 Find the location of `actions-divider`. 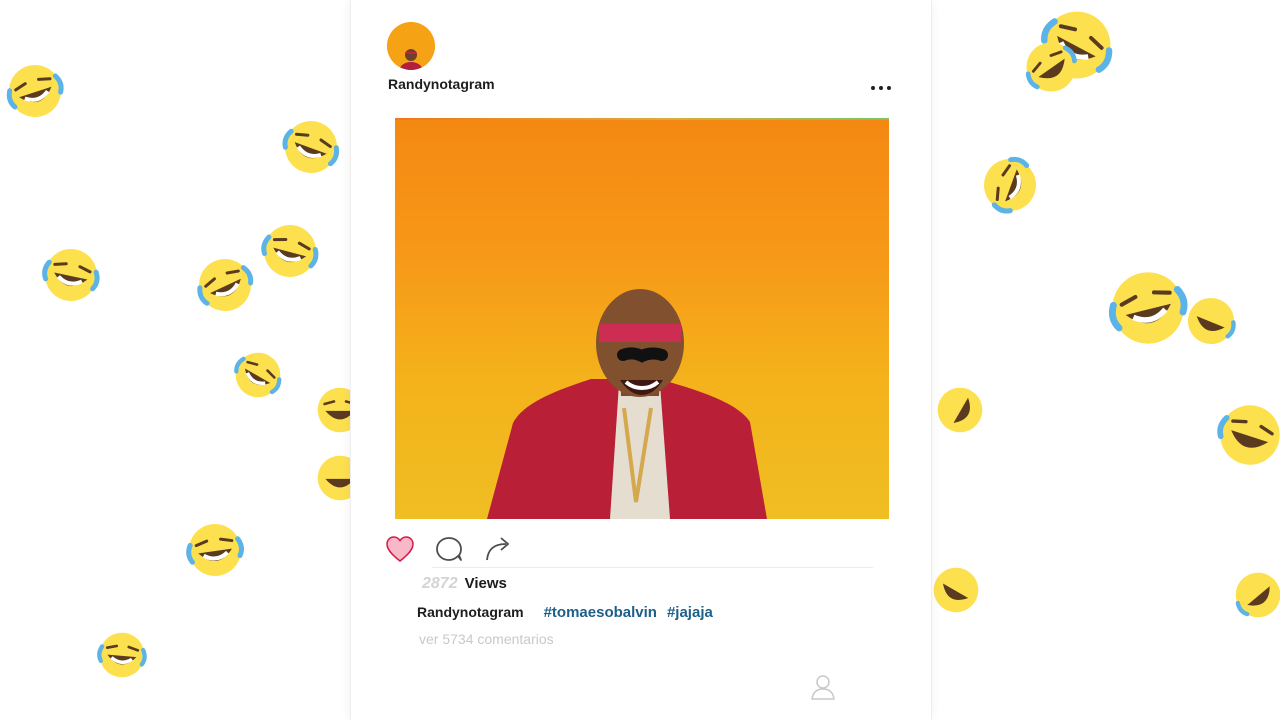

actions-divider is located at coordinates (652, 567).